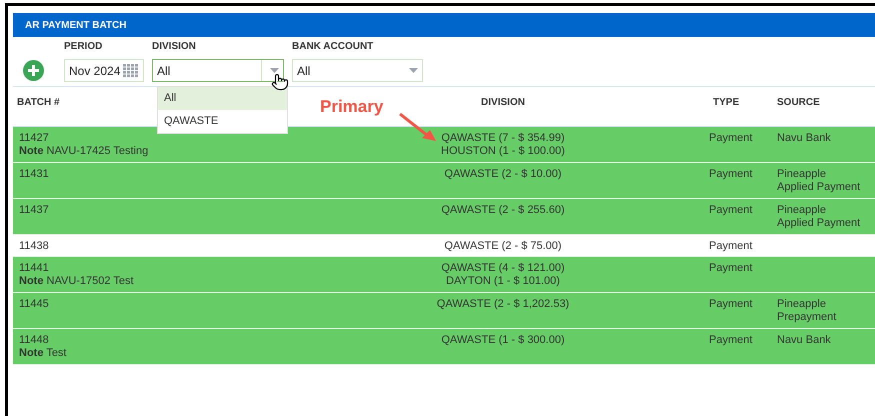 This screenshot has width=875, height=416. I want to click on table-row: 11448 Note Test QAWASTE (1 - $ 300.00) Payment Navu Bank, so click(444, 347).